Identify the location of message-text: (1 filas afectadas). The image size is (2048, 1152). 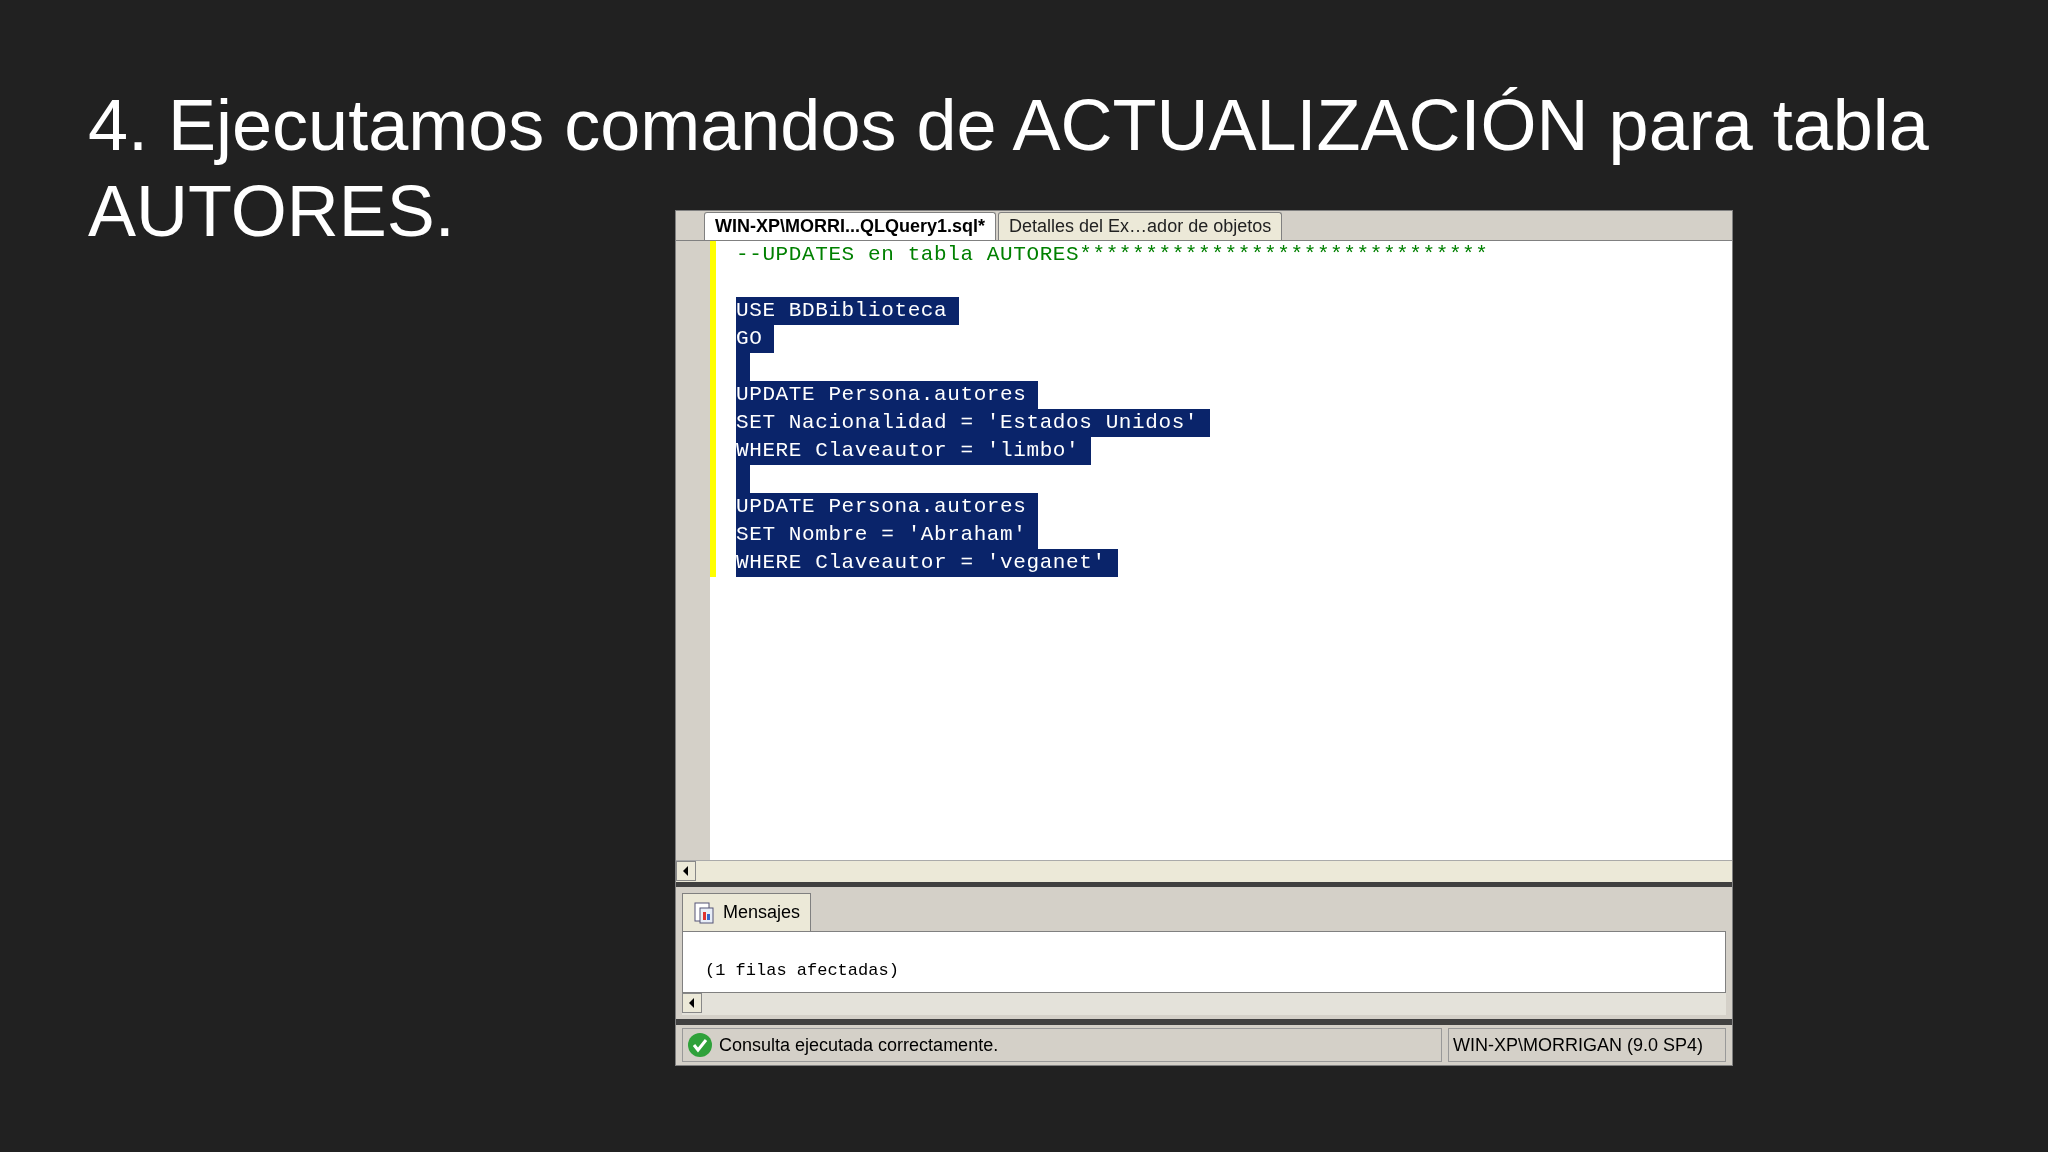
(802, 971).